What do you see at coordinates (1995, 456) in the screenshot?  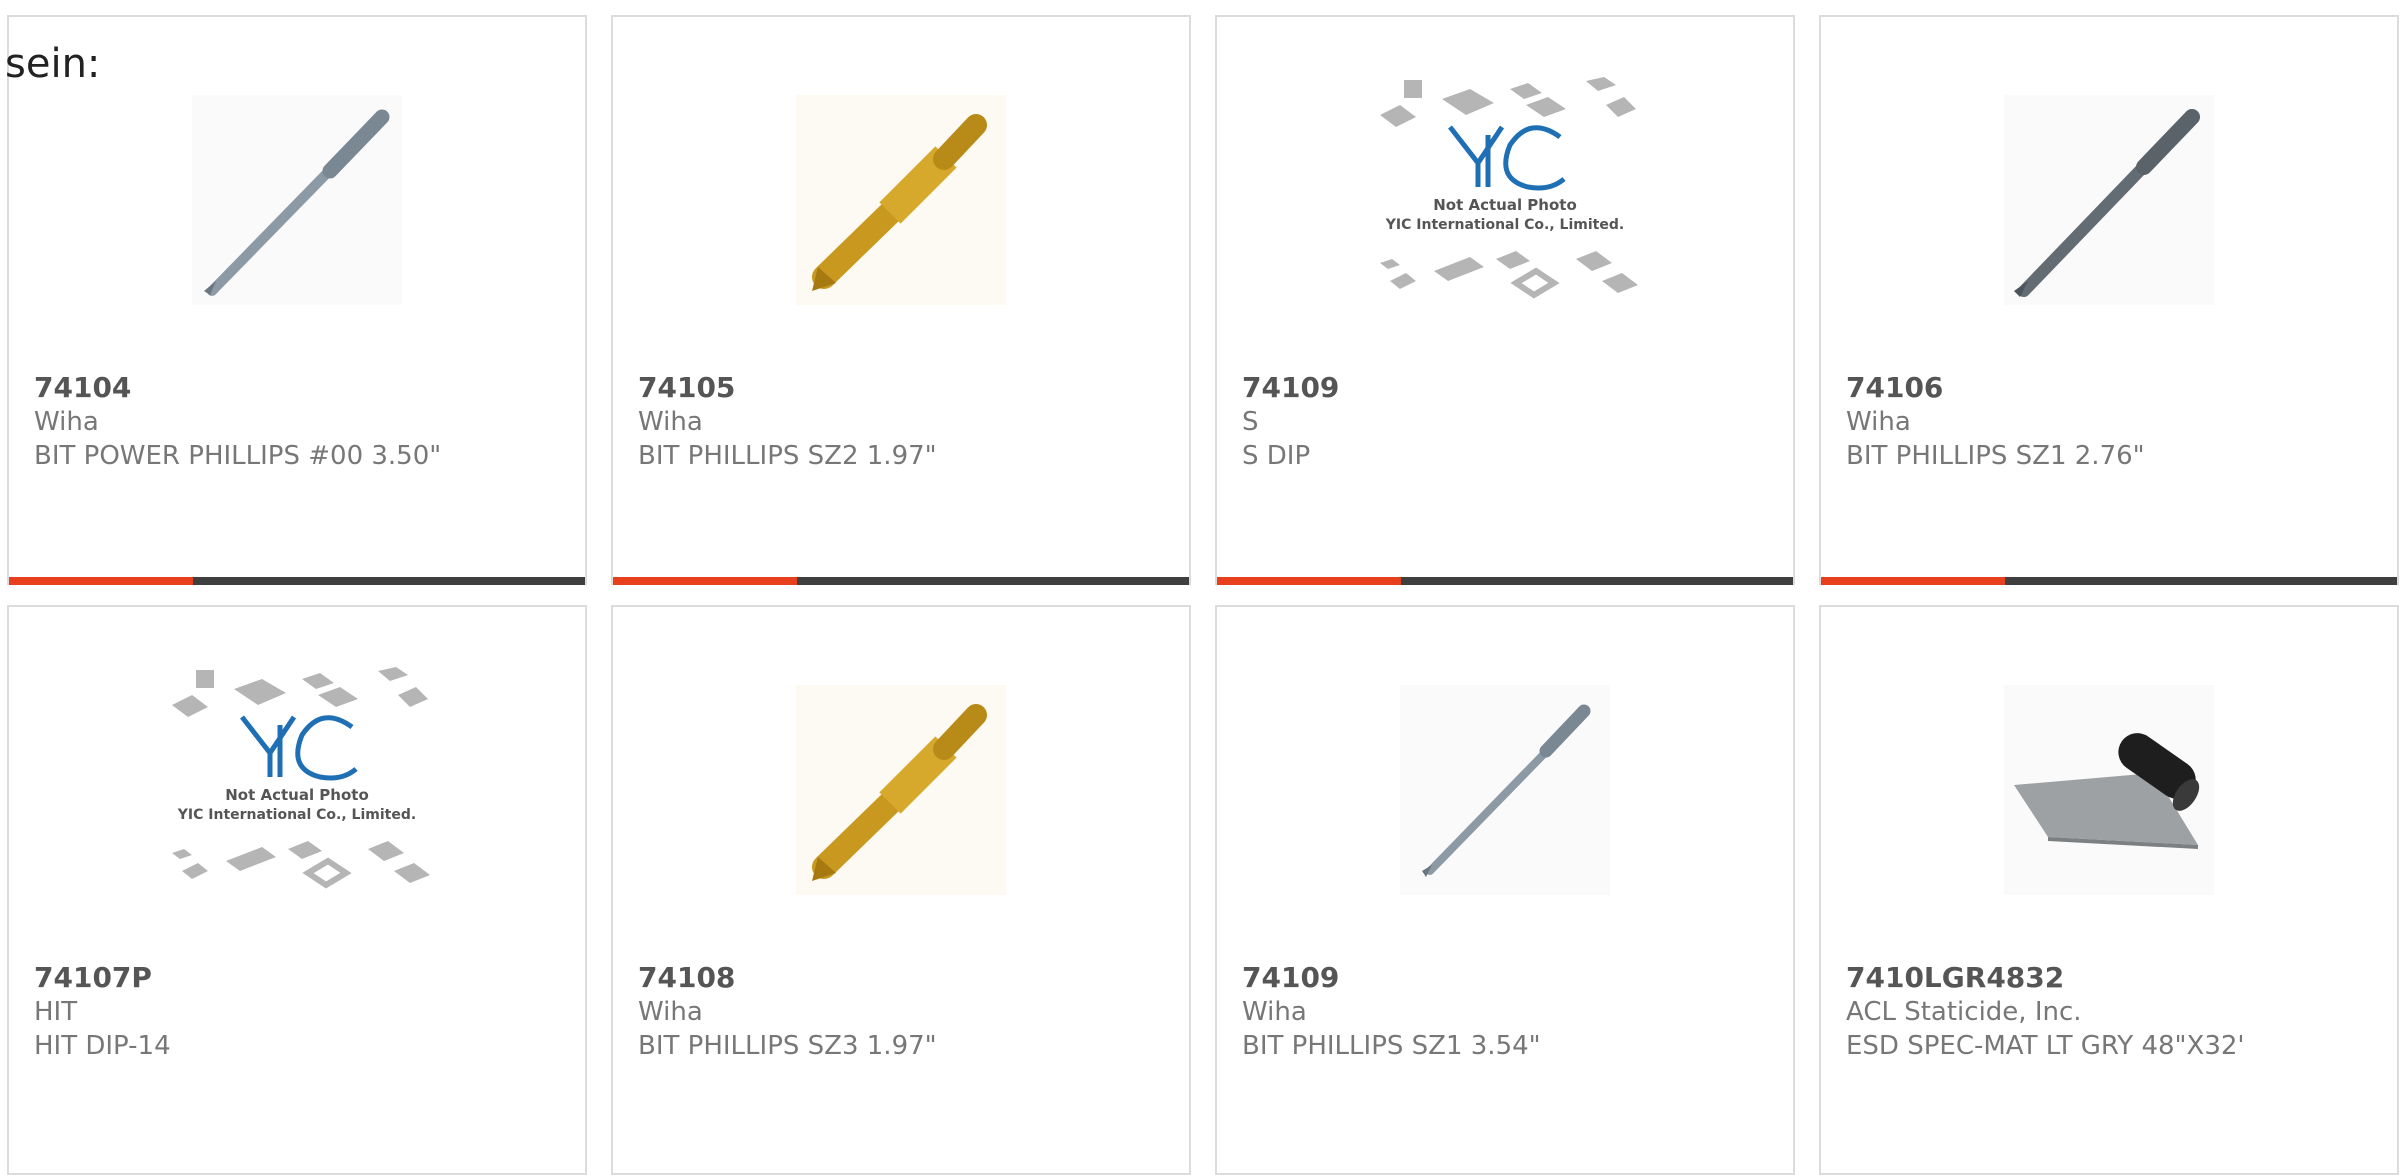 I see `description: BIT PHILLIPS SZ1 2.76"` at bounding box center [1995, 456].